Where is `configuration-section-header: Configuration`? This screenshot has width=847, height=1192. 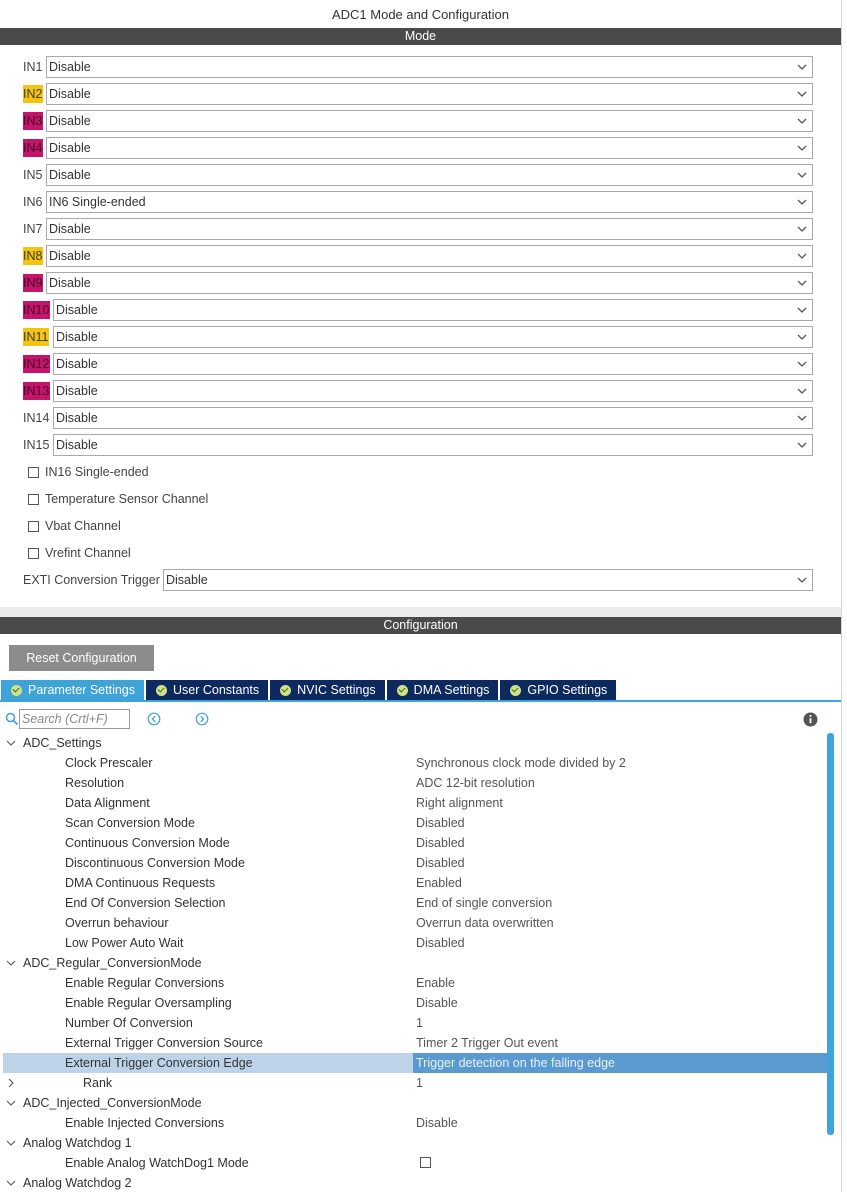
configuration-section-header: Configuration is located at coordinates (420, 625).